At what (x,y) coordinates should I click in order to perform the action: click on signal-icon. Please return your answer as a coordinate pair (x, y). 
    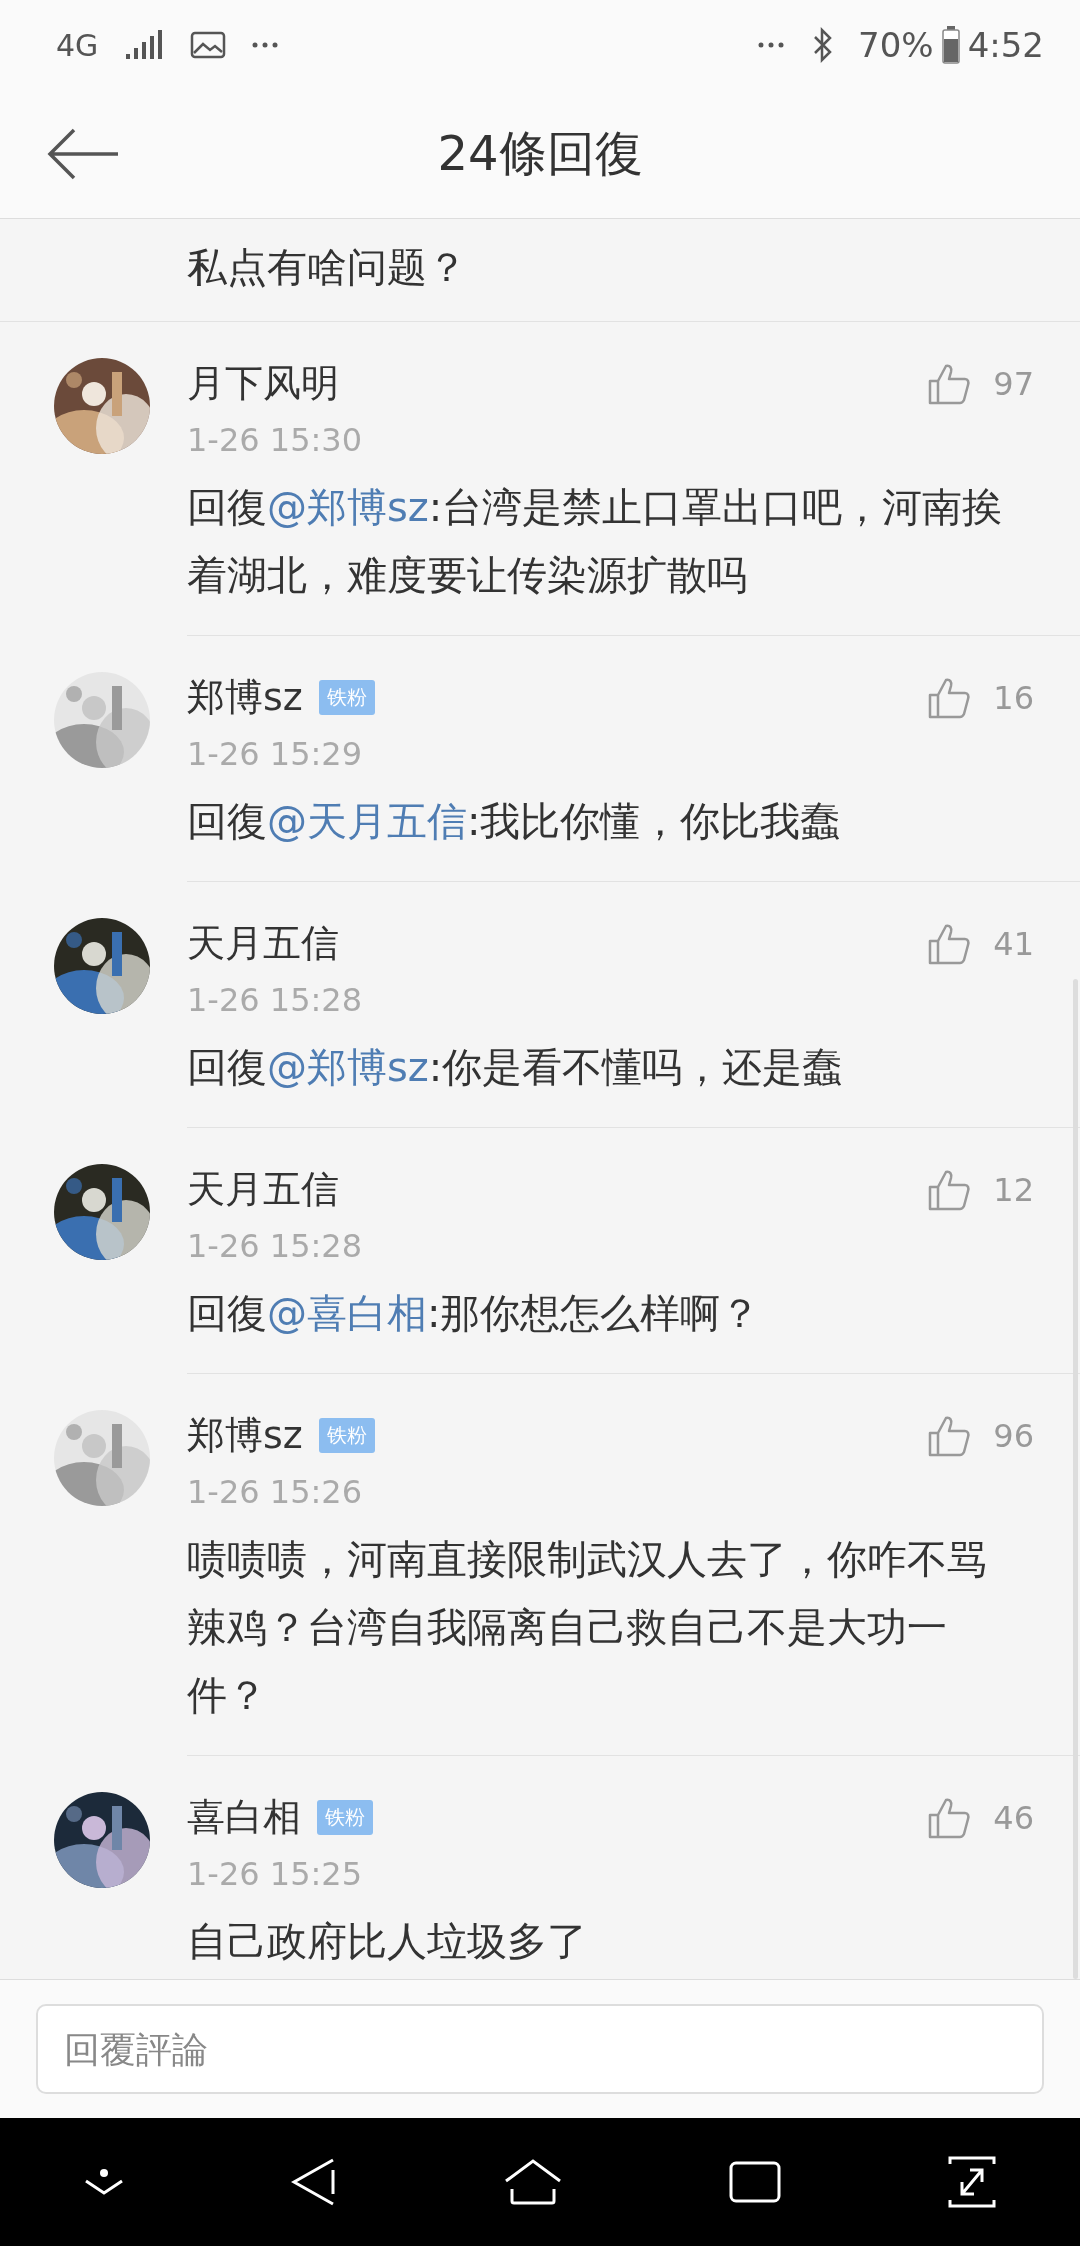
    Looking at the image, I should click on (144, 45).